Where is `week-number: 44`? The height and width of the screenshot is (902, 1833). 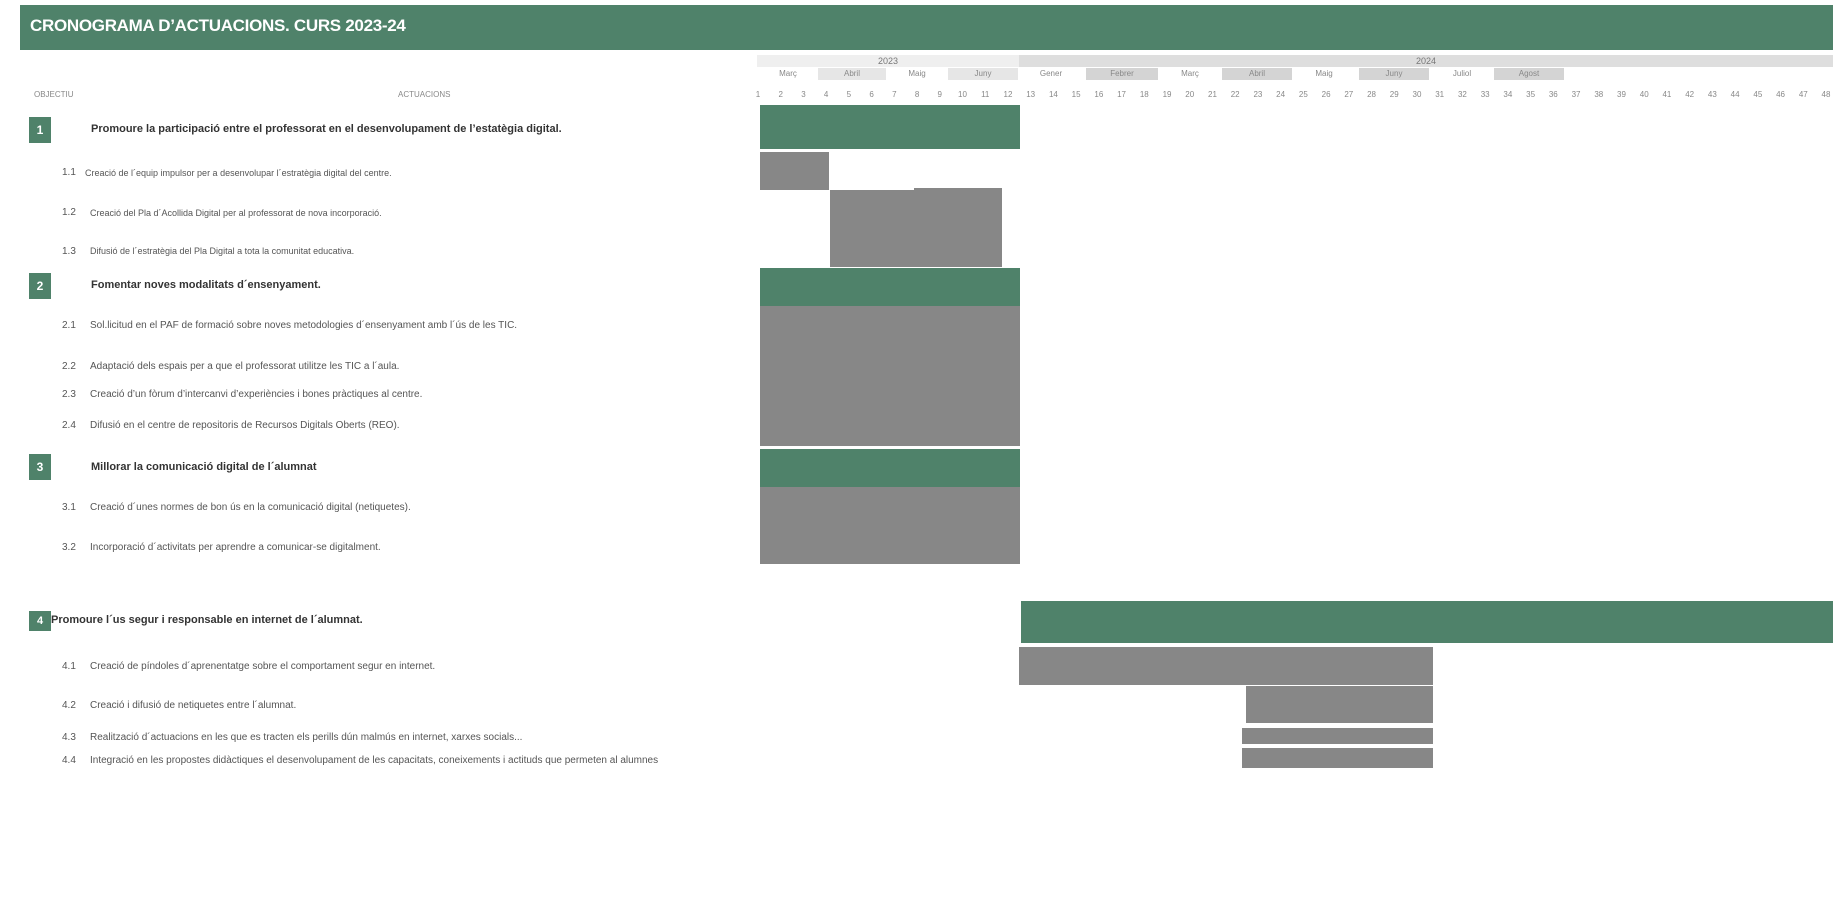 week-number: 44 is located at coordinates (1735, 94).